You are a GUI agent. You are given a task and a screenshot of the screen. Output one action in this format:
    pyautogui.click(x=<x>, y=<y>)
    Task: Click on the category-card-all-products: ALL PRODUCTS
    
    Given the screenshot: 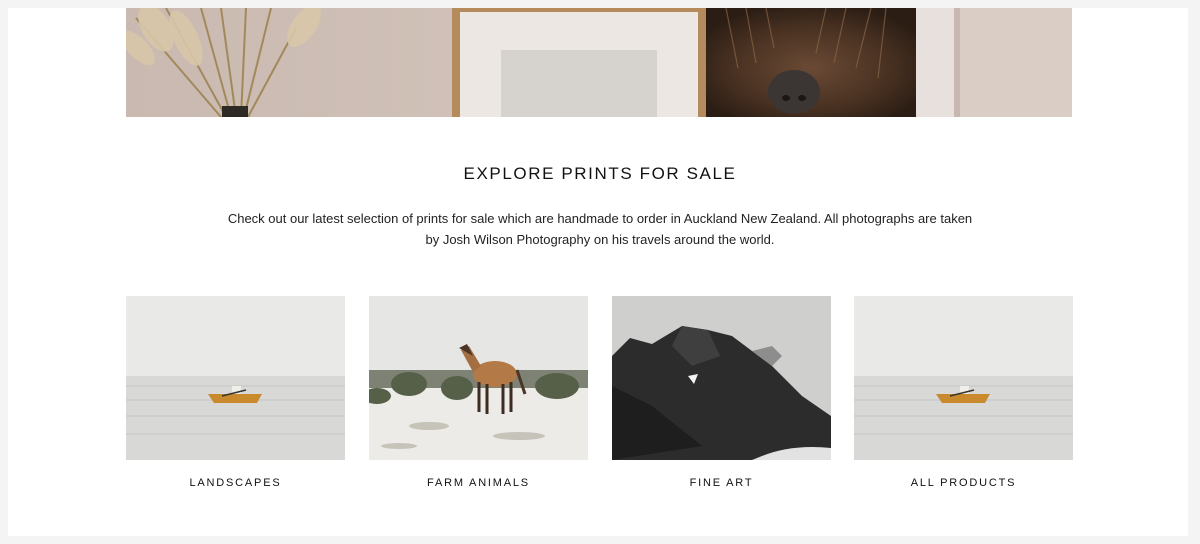 What is the action you would take?
    pyautogui.click(x=963, y=392)
    